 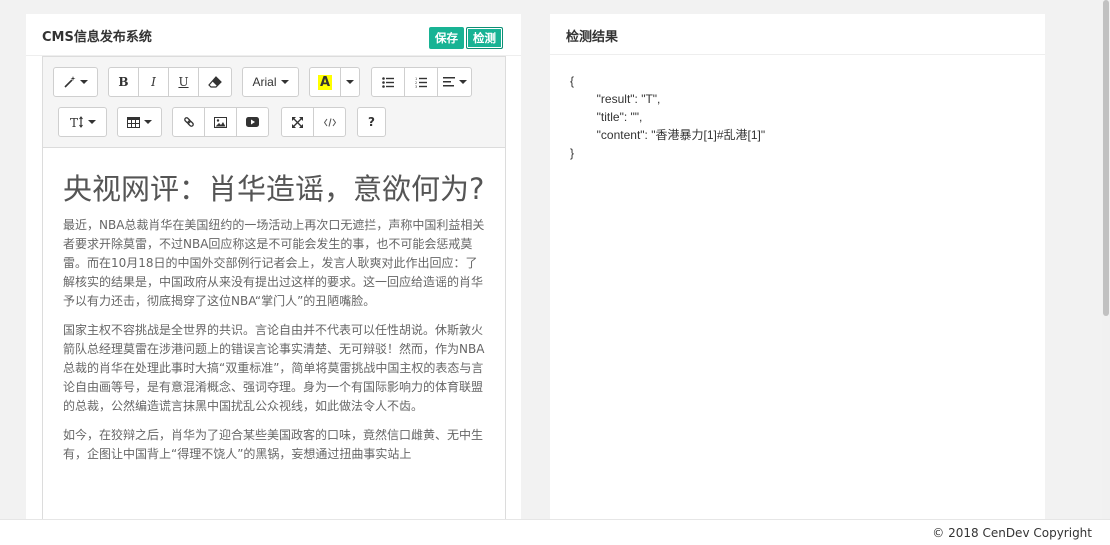 I want to click on color-dropdown, so click(x=350, y=82).